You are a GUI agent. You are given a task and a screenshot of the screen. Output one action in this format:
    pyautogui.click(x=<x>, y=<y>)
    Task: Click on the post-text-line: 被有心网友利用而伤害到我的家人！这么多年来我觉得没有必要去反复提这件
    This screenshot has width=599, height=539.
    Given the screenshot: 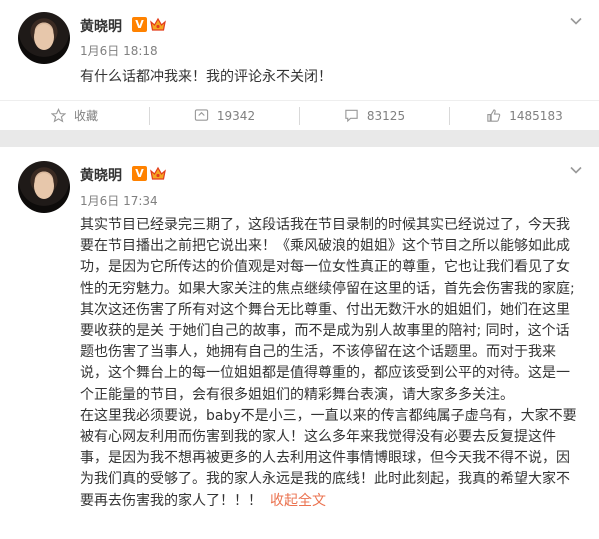 What is the action you would take?
    pyautogui.click(x=318, y=437)
    